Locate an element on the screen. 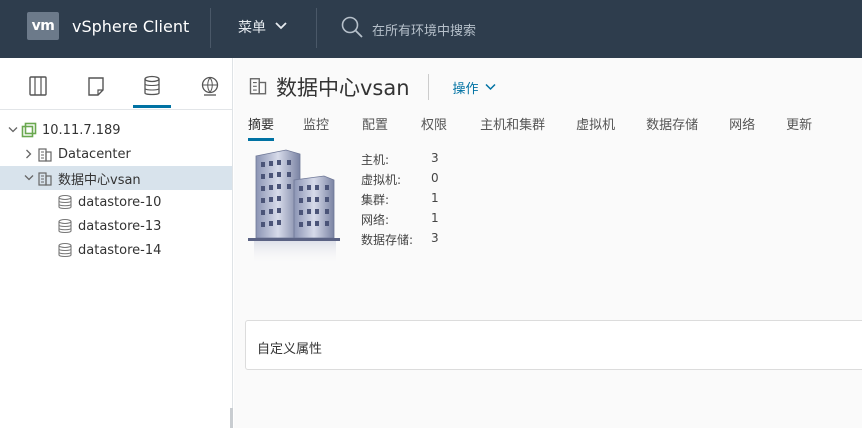 The image size is (862, 428). tab-hosts-clusters: 主机和集群 is located at coordinates (512, 127).